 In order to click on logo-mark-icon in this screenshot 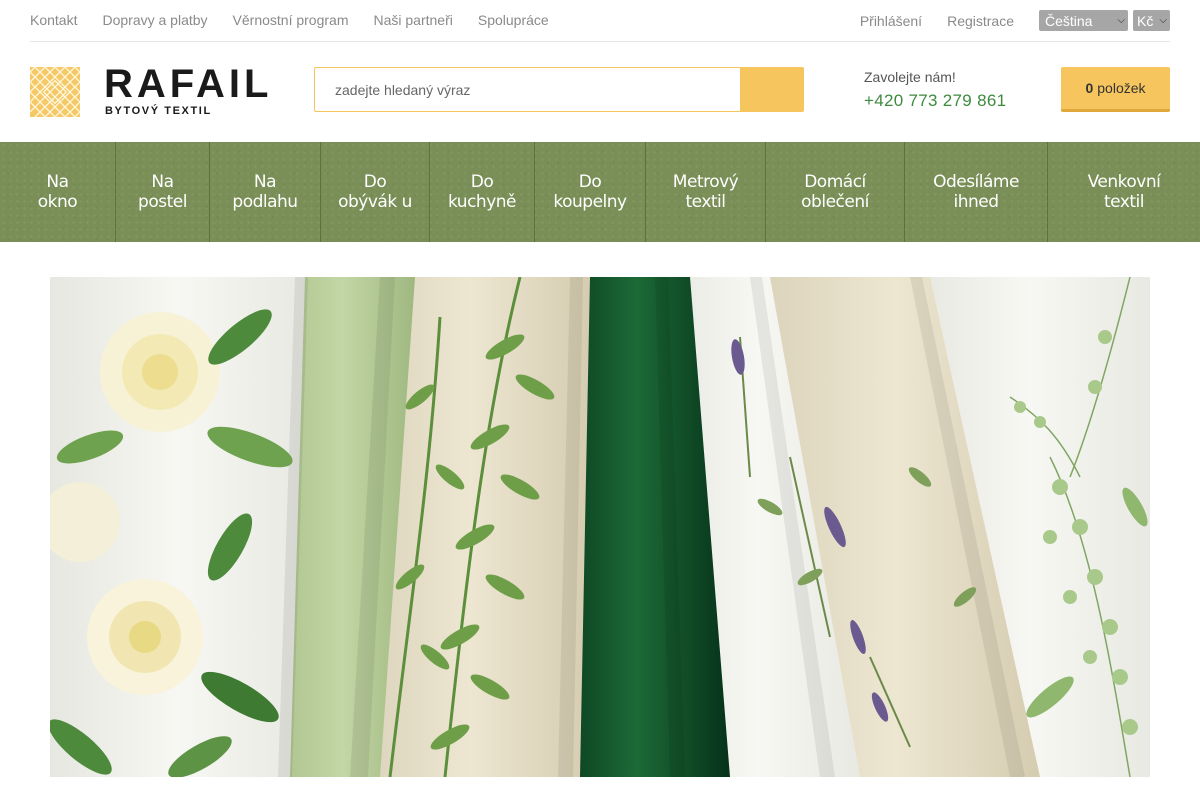, I will do `click(55, 92)`.